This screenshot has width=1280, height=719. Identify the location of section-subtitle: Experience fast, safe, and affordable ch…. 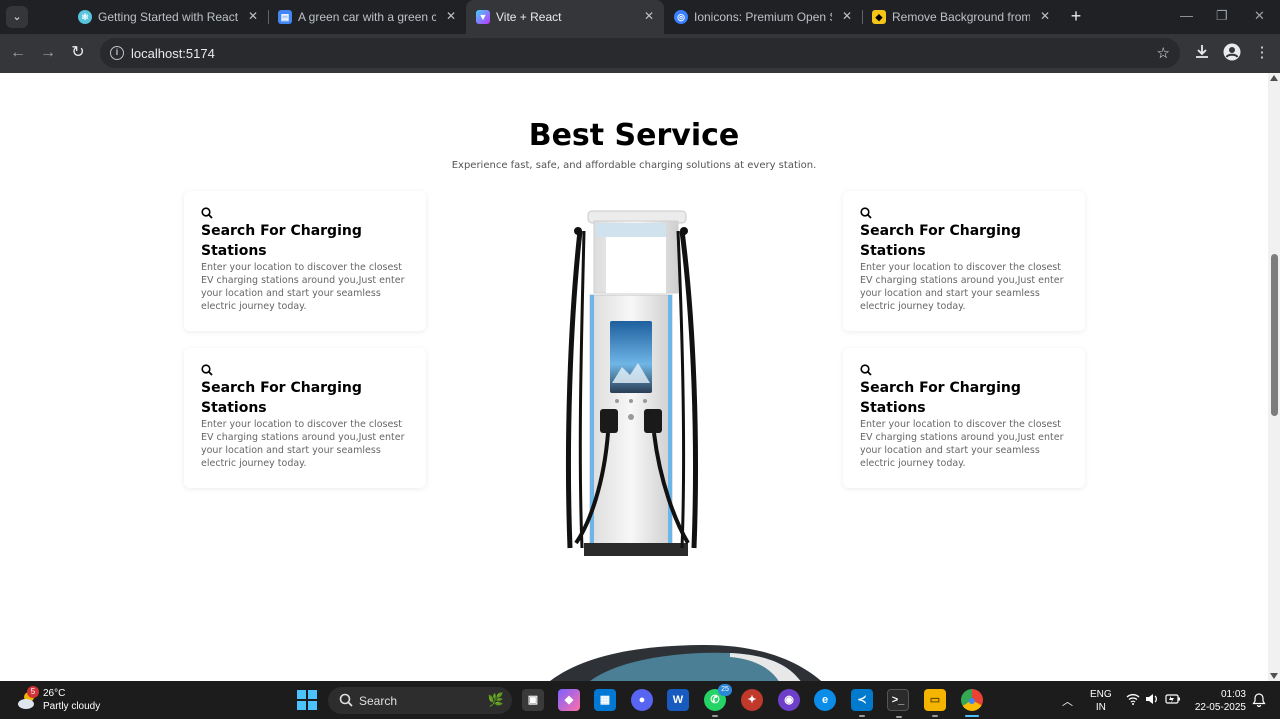
(634, 165).